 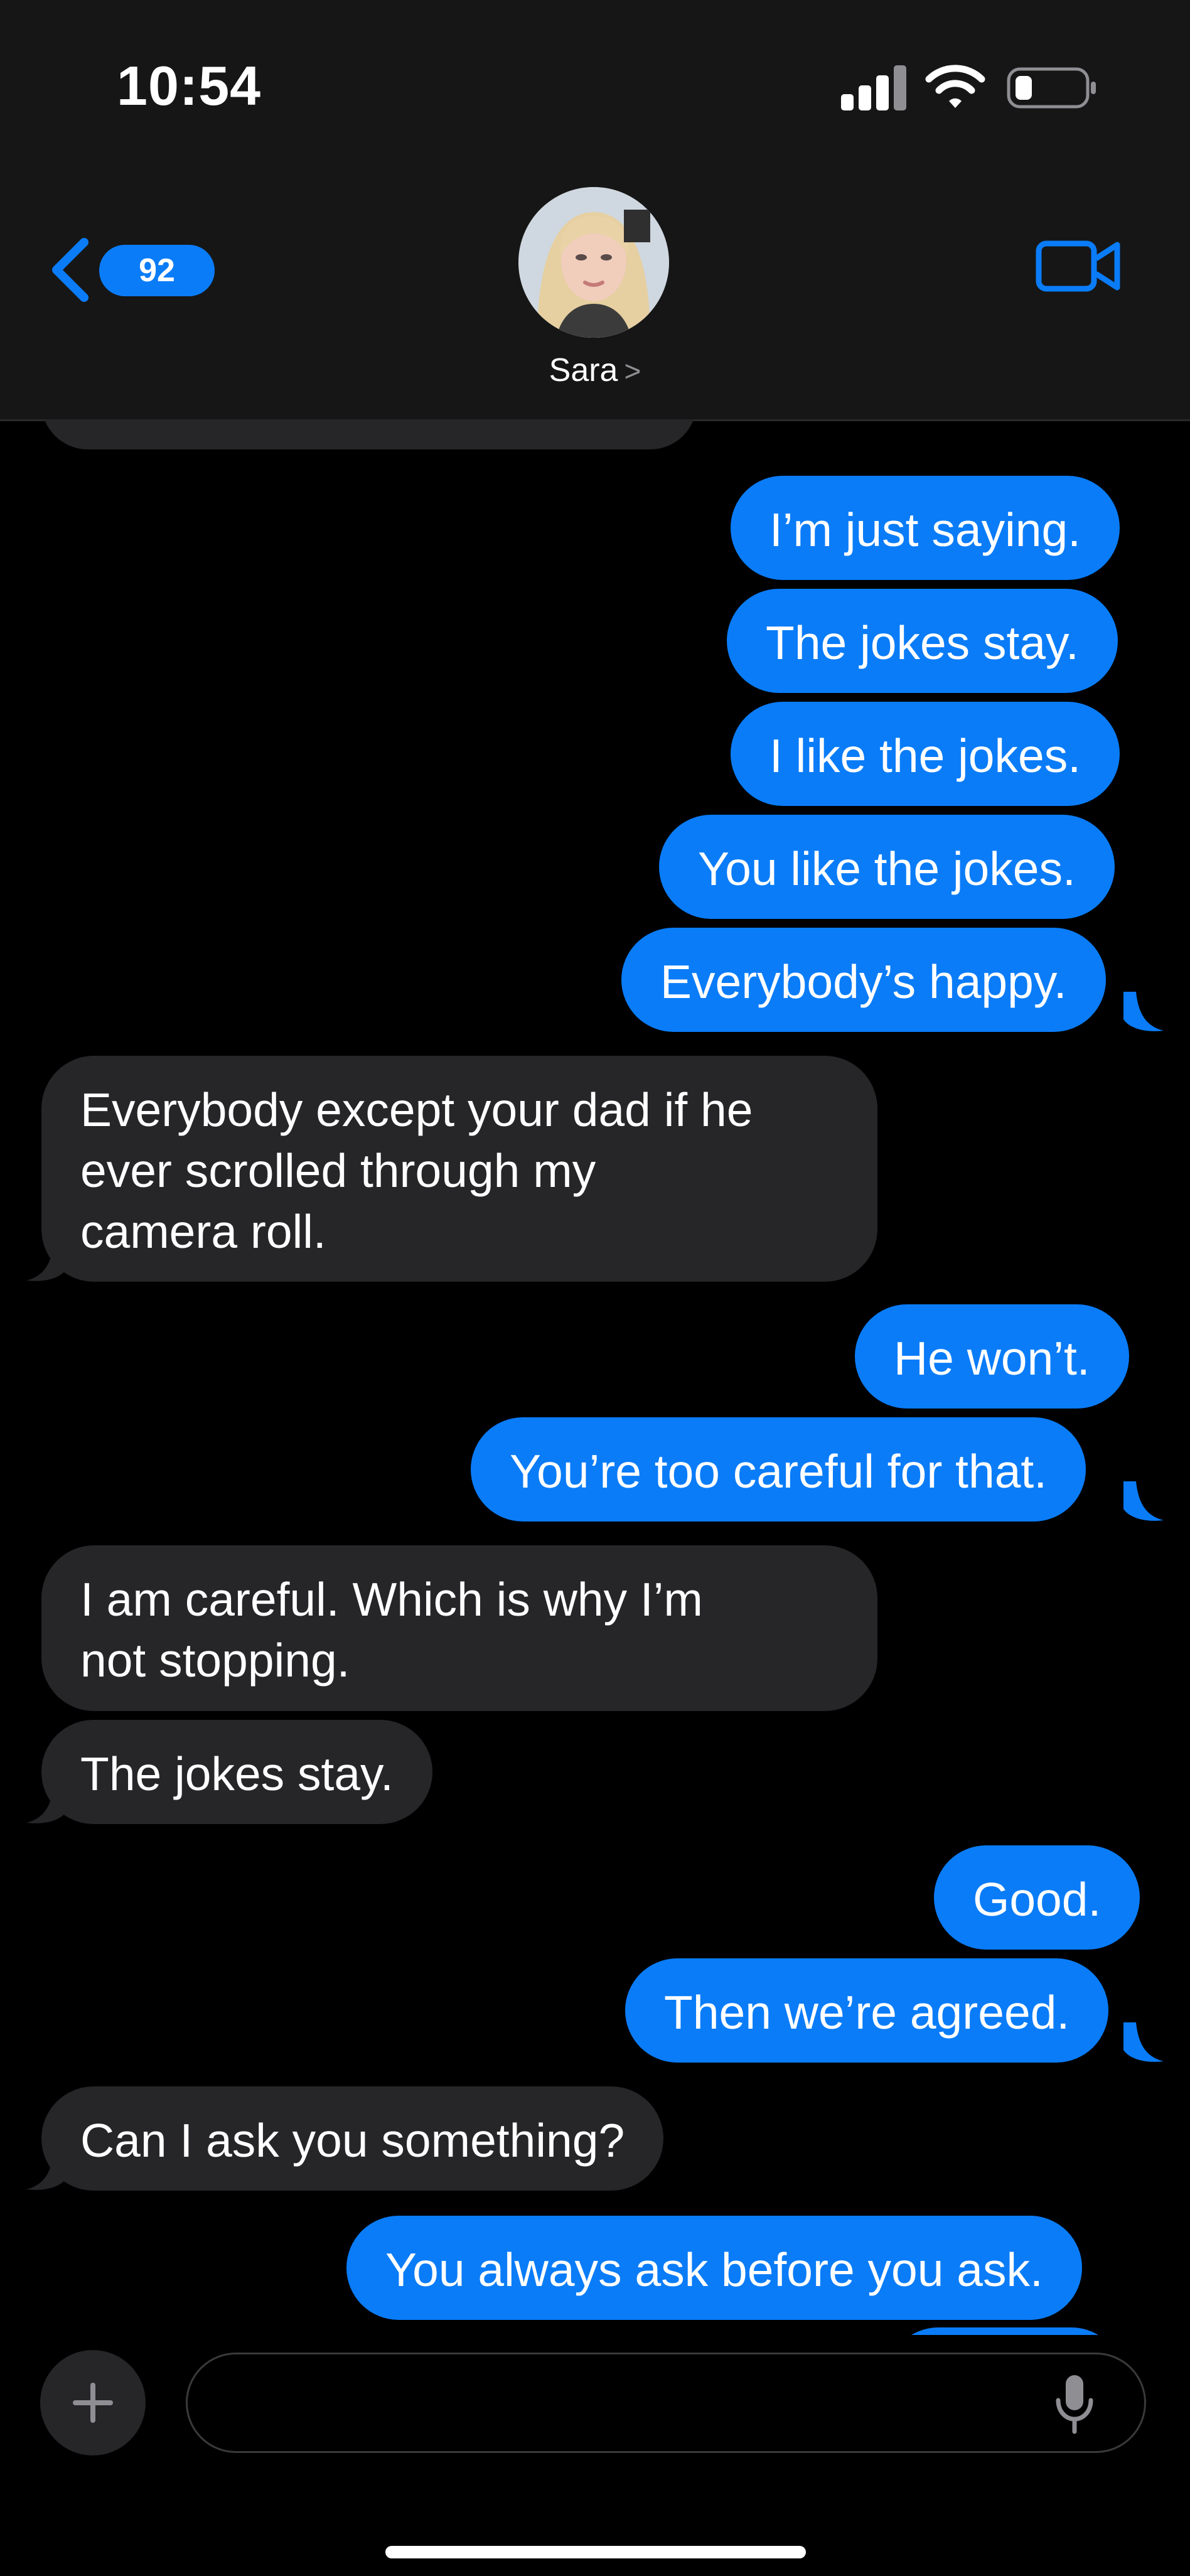 I want to click on message-input, so click(x=666, y=2403).